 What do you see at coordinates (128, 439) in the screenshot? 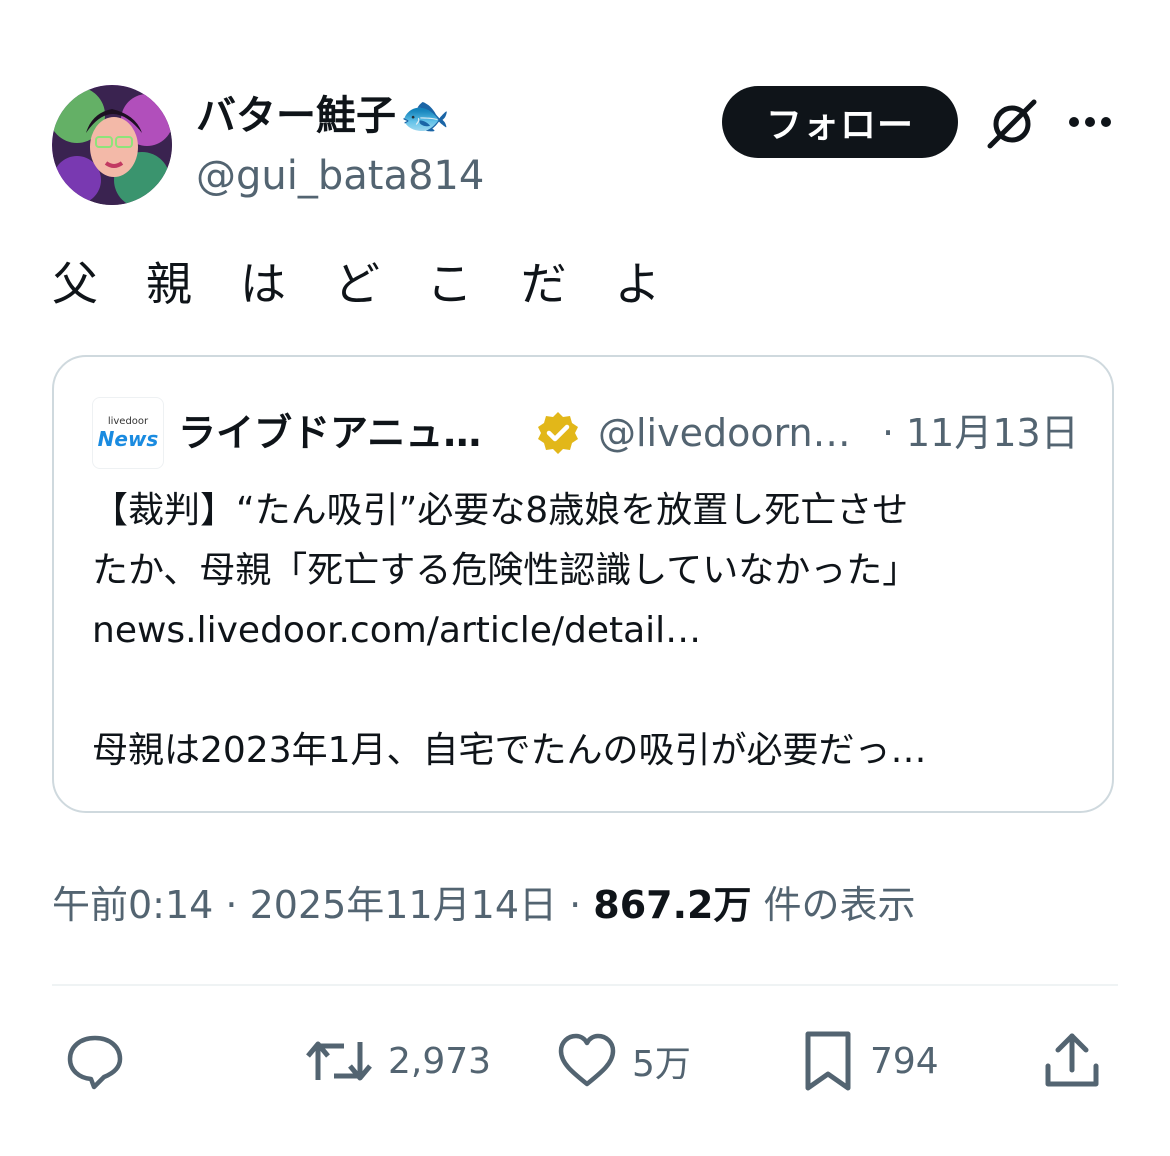
I see `logo-big-text: News` at bounding box center [128, 439].